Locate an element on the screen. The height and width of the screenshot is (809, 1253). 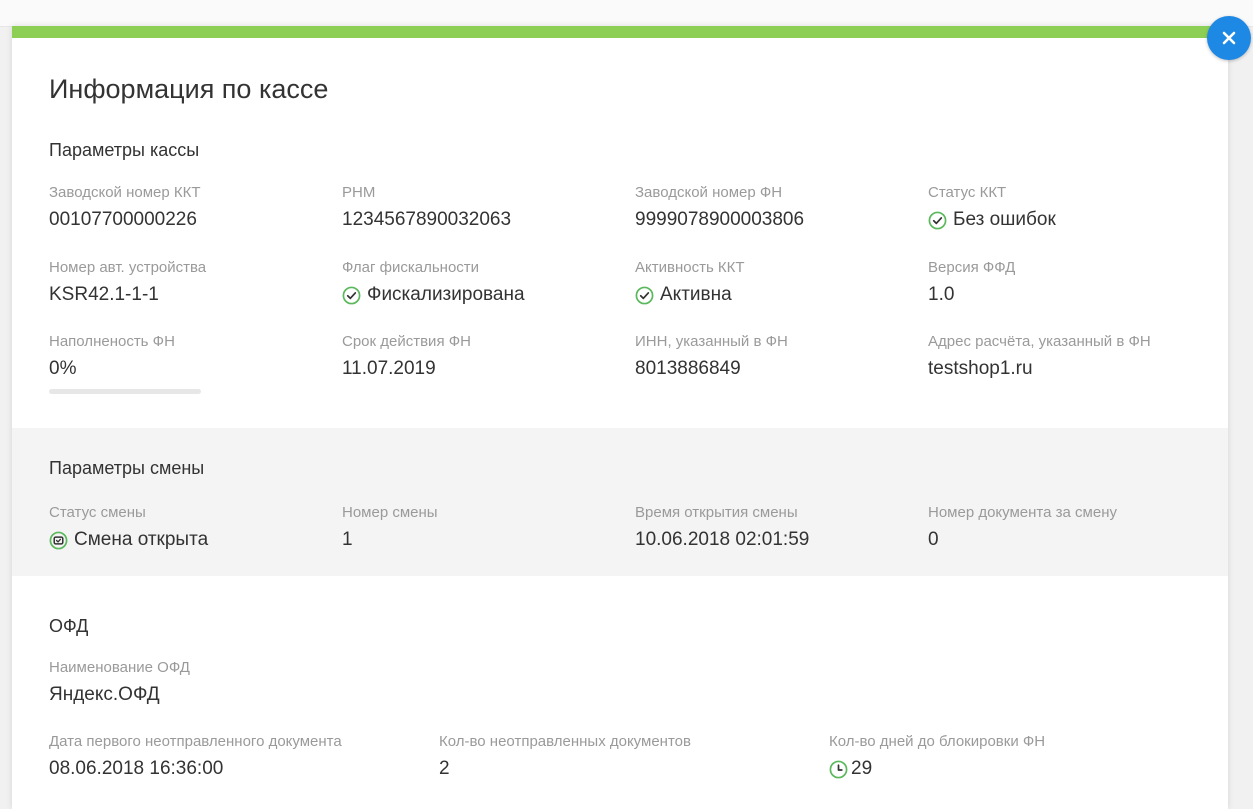
field-value: Фискализирована is located at coordinates (446, 294).